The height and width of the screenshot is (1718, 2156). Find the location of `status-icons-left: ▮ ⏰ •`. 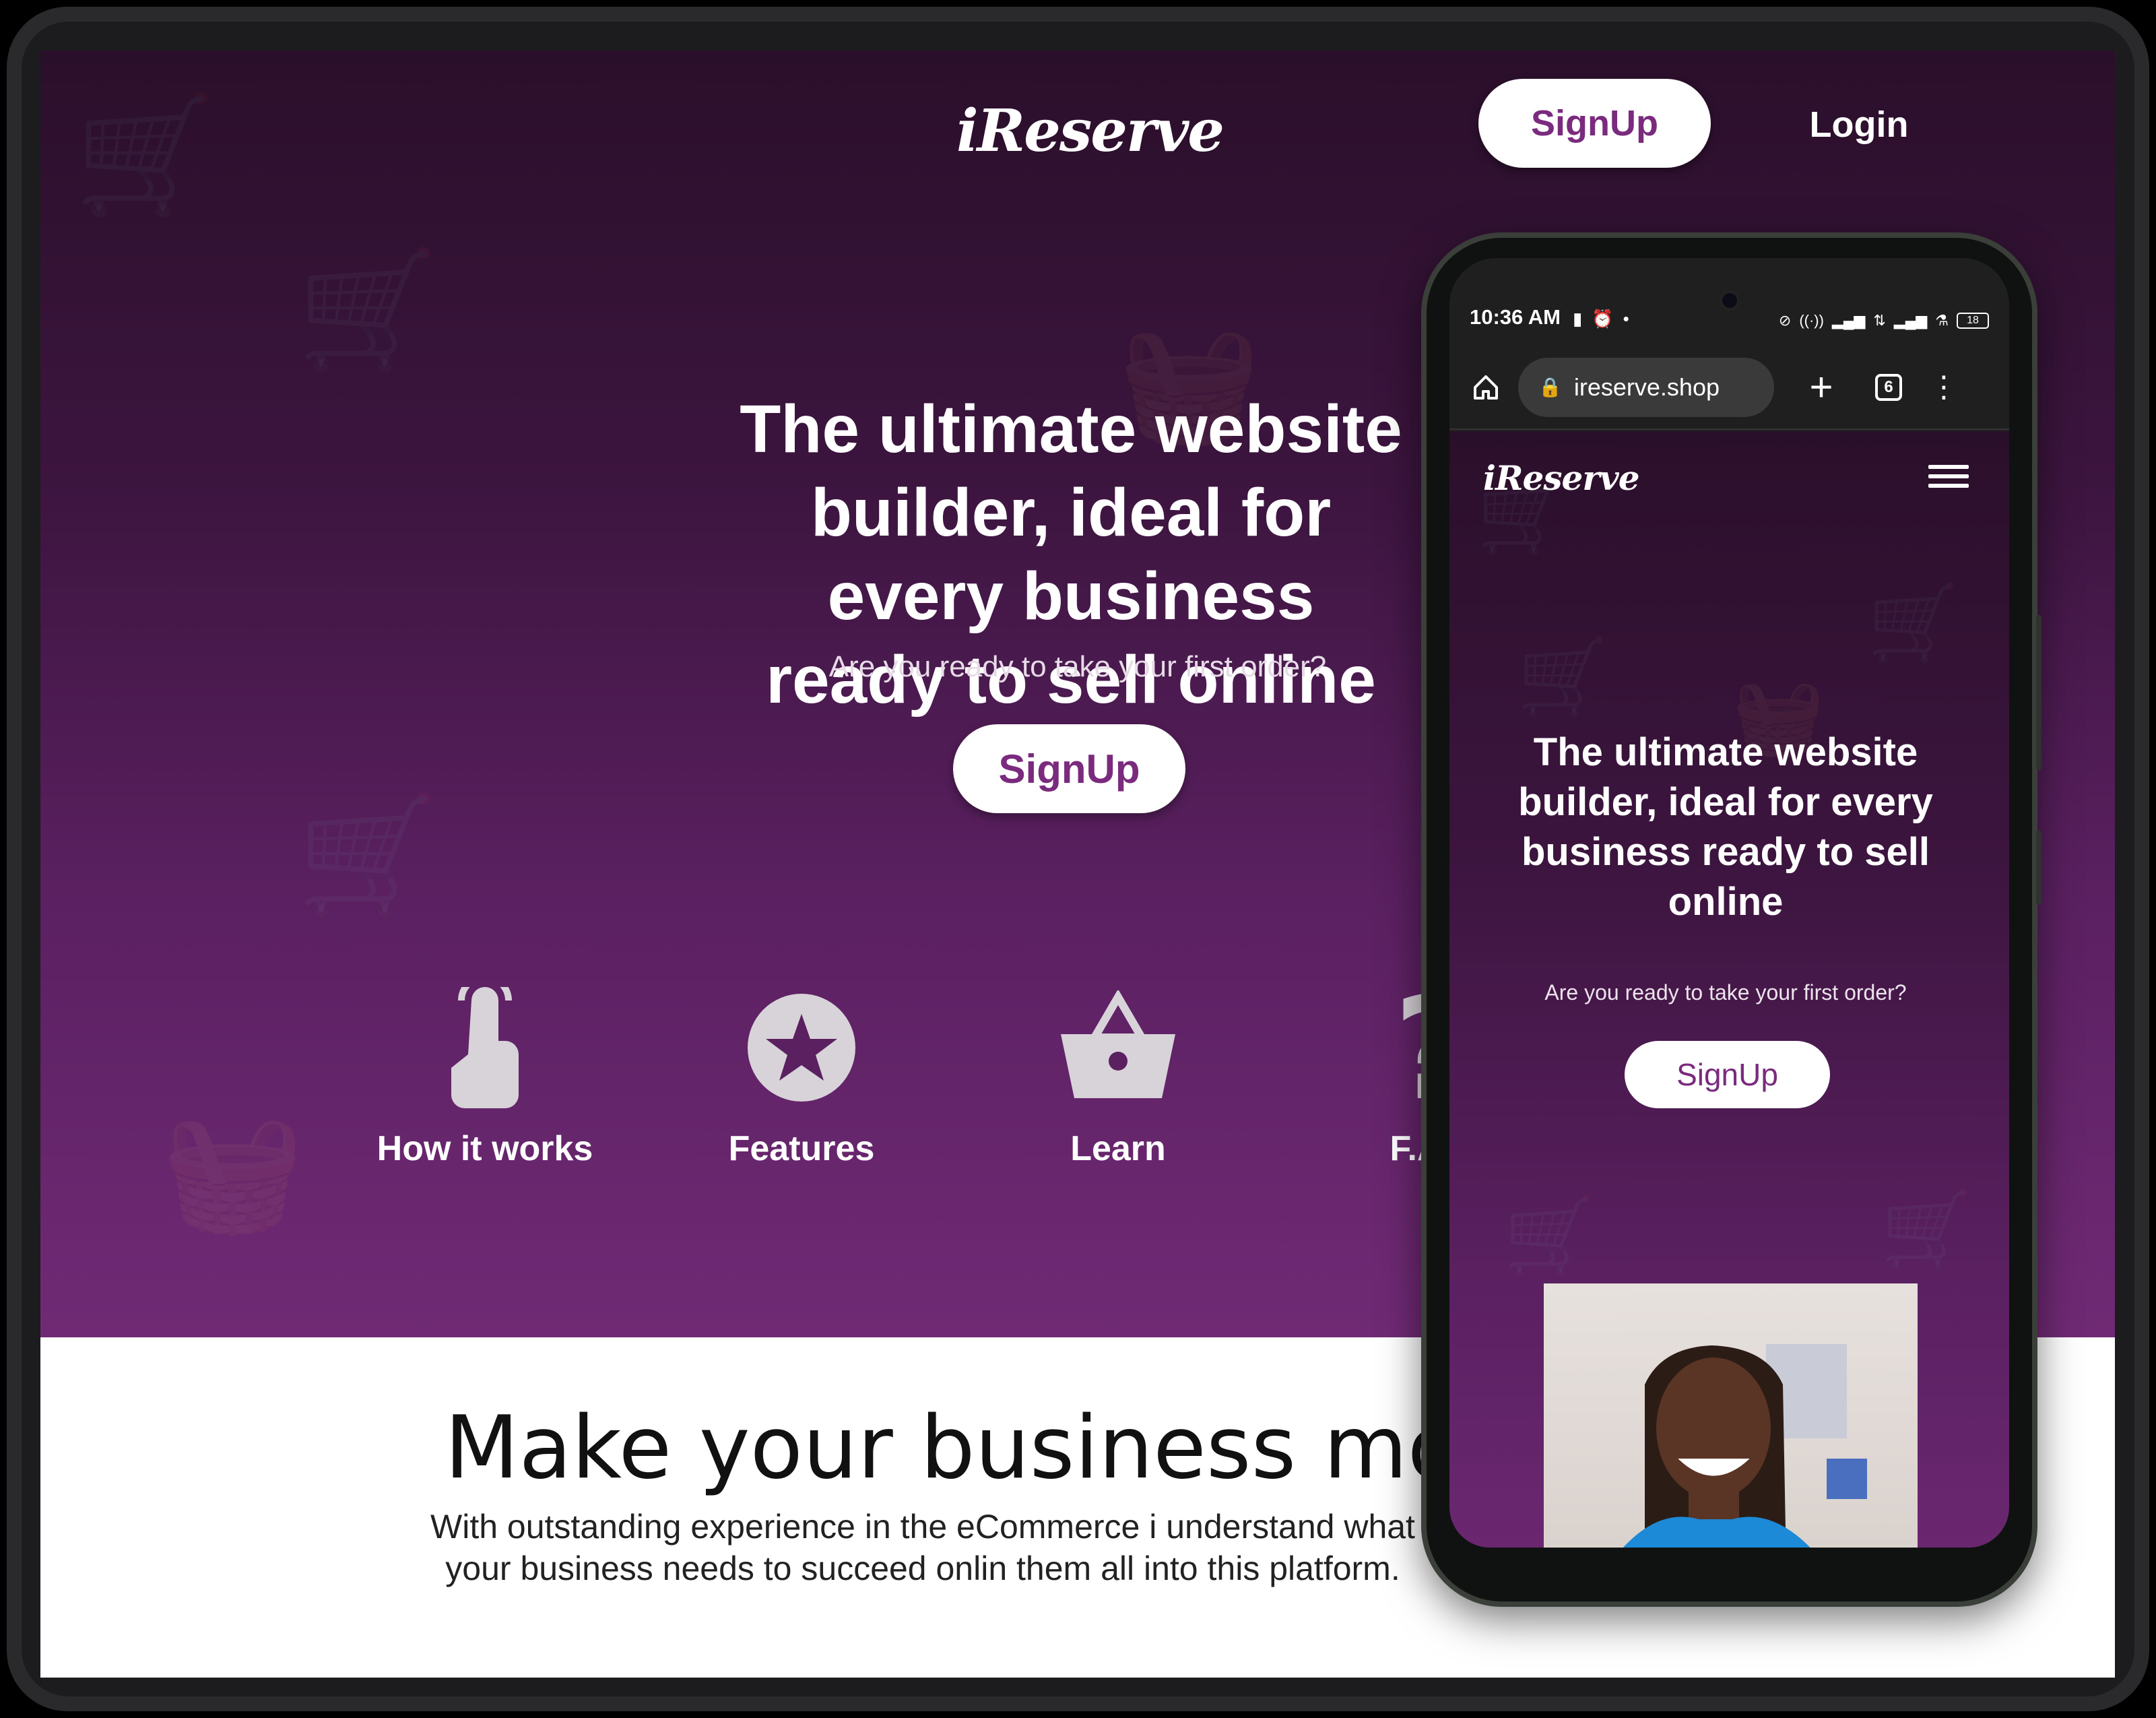

status-icons-left: ▮ ⏰ • is located at coordinates (1601, 319).